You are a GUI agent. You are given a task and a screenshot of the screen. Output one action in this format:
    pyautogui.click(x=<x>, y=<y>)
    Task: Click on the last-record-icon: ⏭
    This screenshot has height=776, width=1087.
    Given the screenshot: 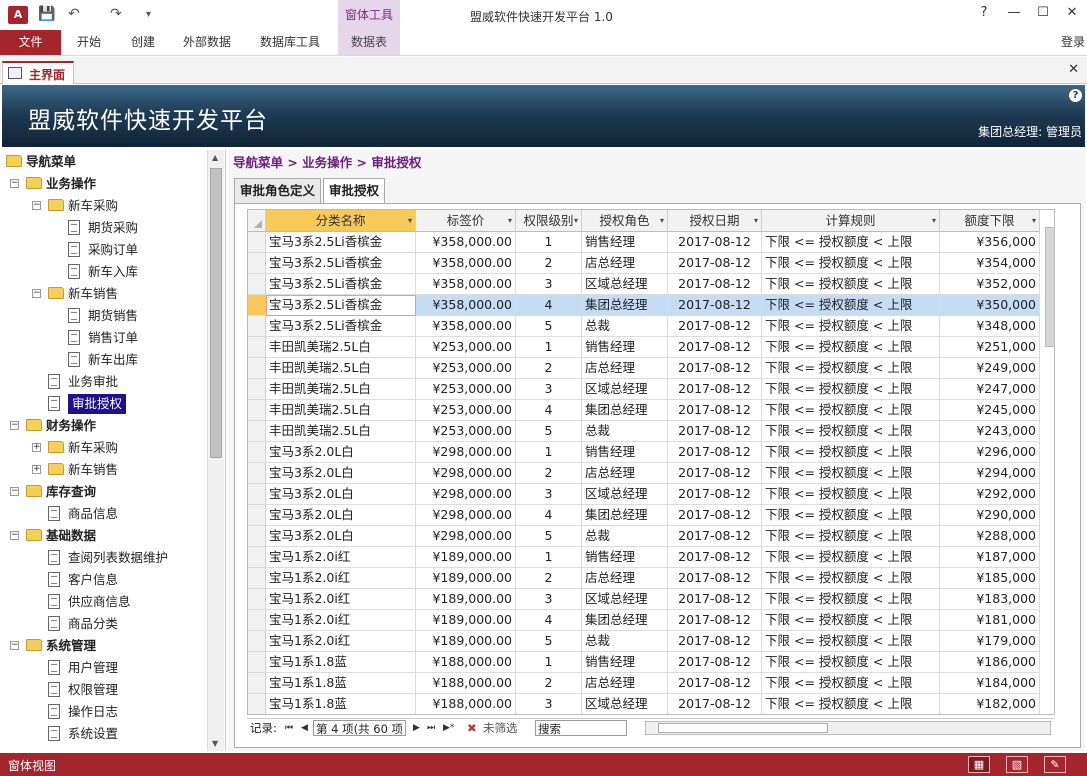 What is the action you would take?
    pyautogui.click(x=431, y=728)
    